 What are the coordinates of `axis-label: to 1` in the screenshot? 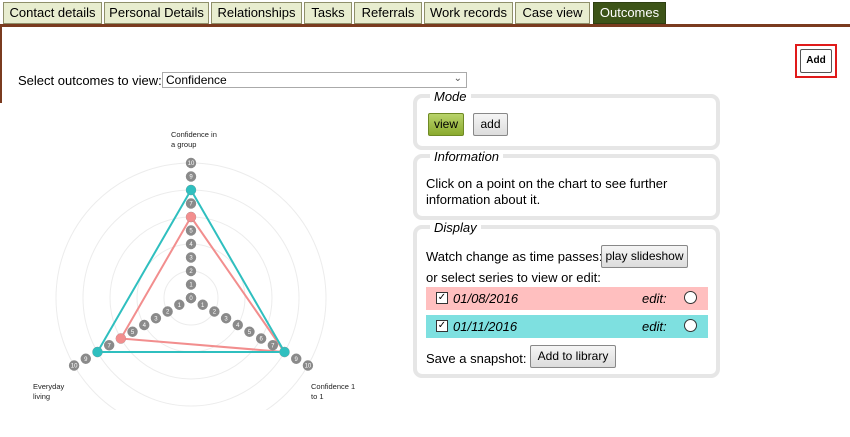 It's located at (317, 396).